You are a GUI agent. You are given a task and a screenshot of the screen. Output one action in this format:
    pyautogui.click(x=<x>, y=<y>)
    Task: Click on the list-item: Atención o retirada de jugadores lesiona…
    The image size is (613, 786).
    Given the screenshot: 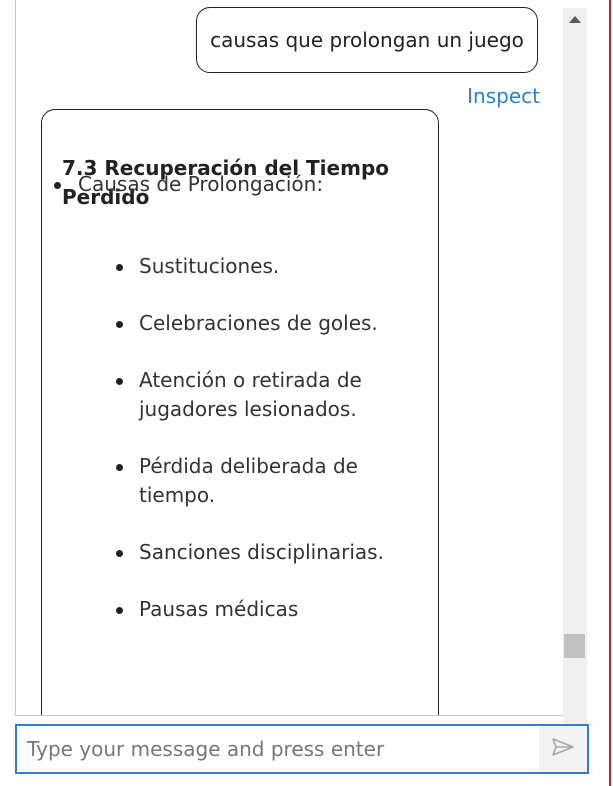 What is the action you would take?
    pyautogui.click(x=250, y=395)
    